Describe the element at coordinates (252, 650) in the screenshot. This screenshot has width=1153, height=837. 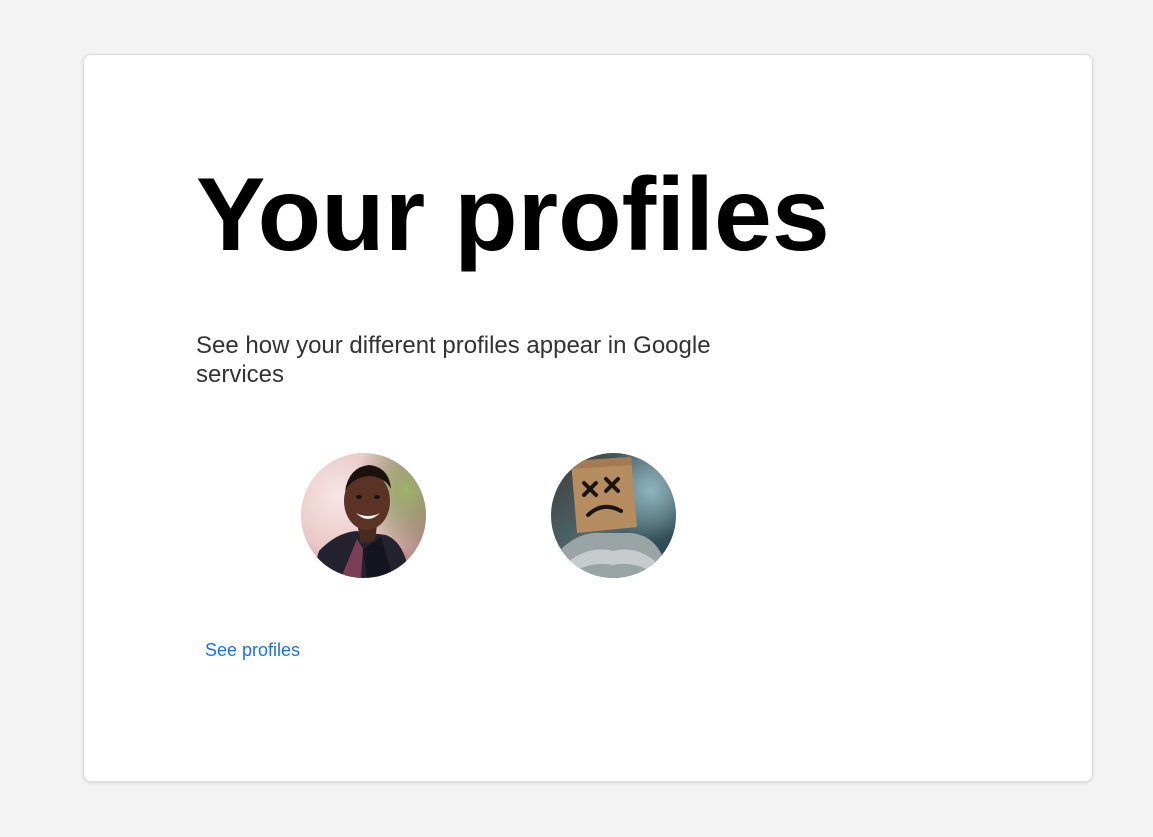
I see `see-profiles-link: See profiles` at that location.